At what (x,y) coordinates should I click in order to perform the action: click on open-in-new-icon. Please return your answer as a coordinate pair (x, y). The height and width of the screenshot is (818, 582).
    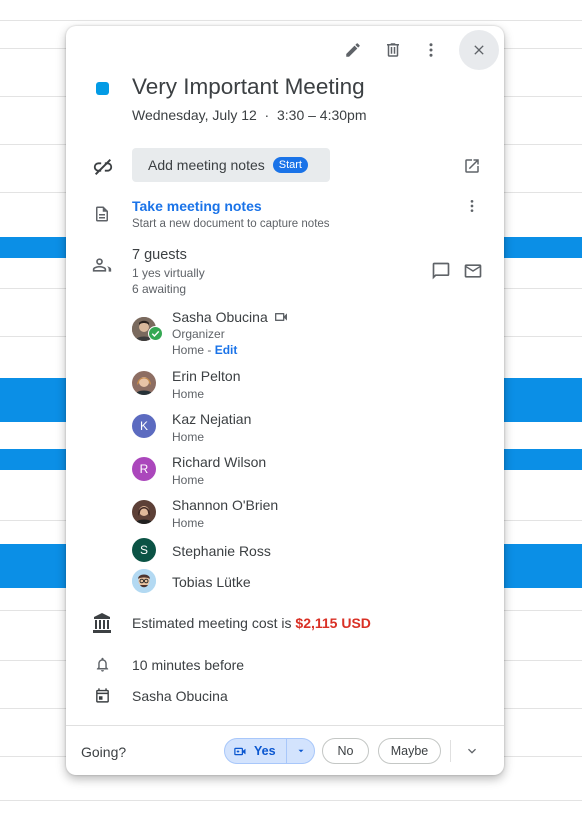
    Looking at the image, I should click on (472, 166).